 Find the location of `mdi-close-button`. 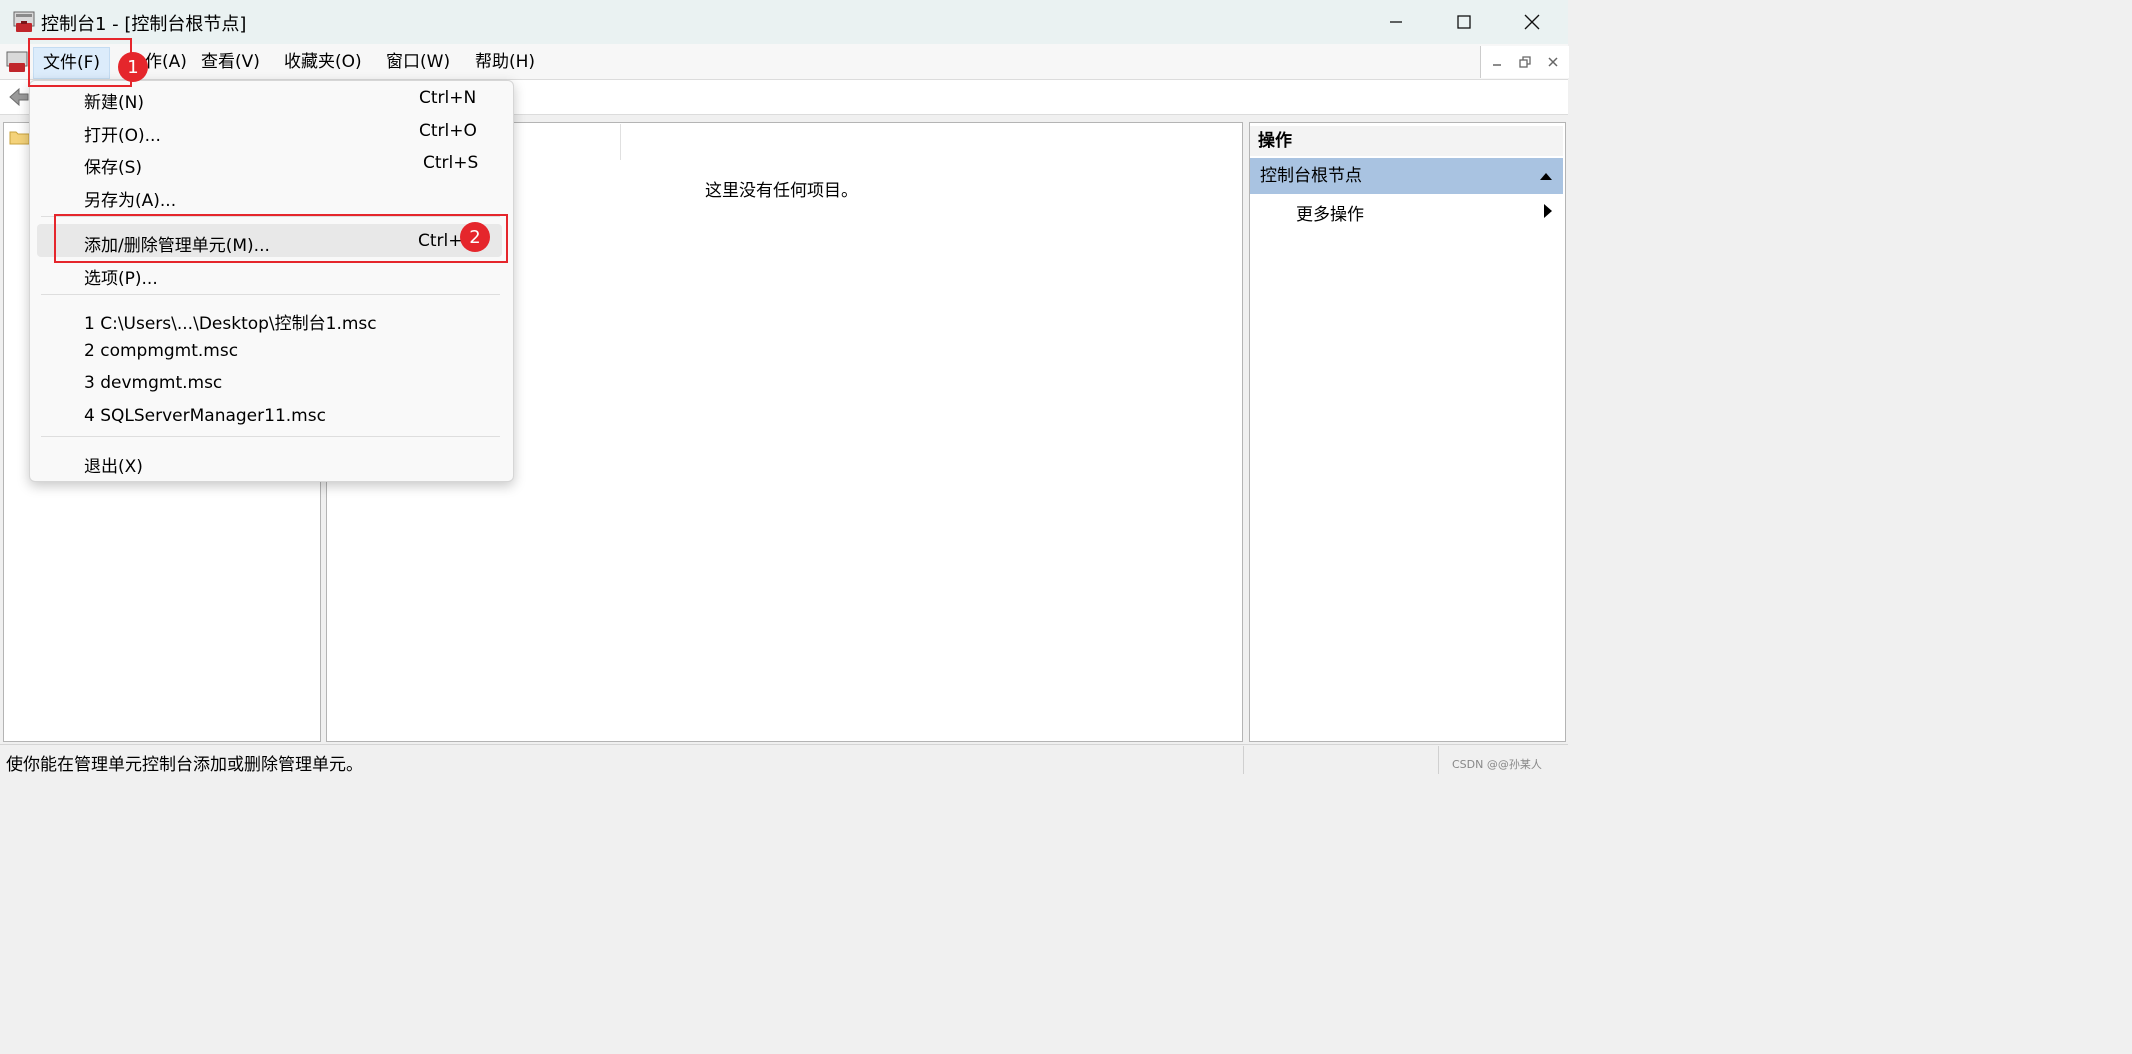

mdi-close-button is located at coordinates (1553, 62).